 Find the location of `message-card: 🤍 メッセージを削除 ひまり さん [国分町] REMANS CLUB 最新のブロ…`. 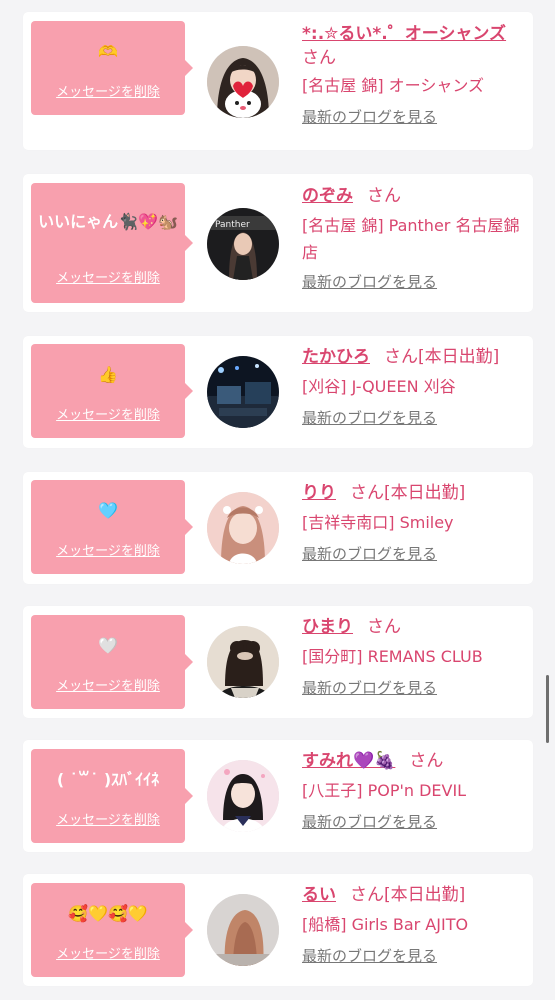

message-card: 🤍 メッセージを削除 ひまり さん [国分町] REMANS CLUB 最新のブロ… is located at coordinates (278, 662).